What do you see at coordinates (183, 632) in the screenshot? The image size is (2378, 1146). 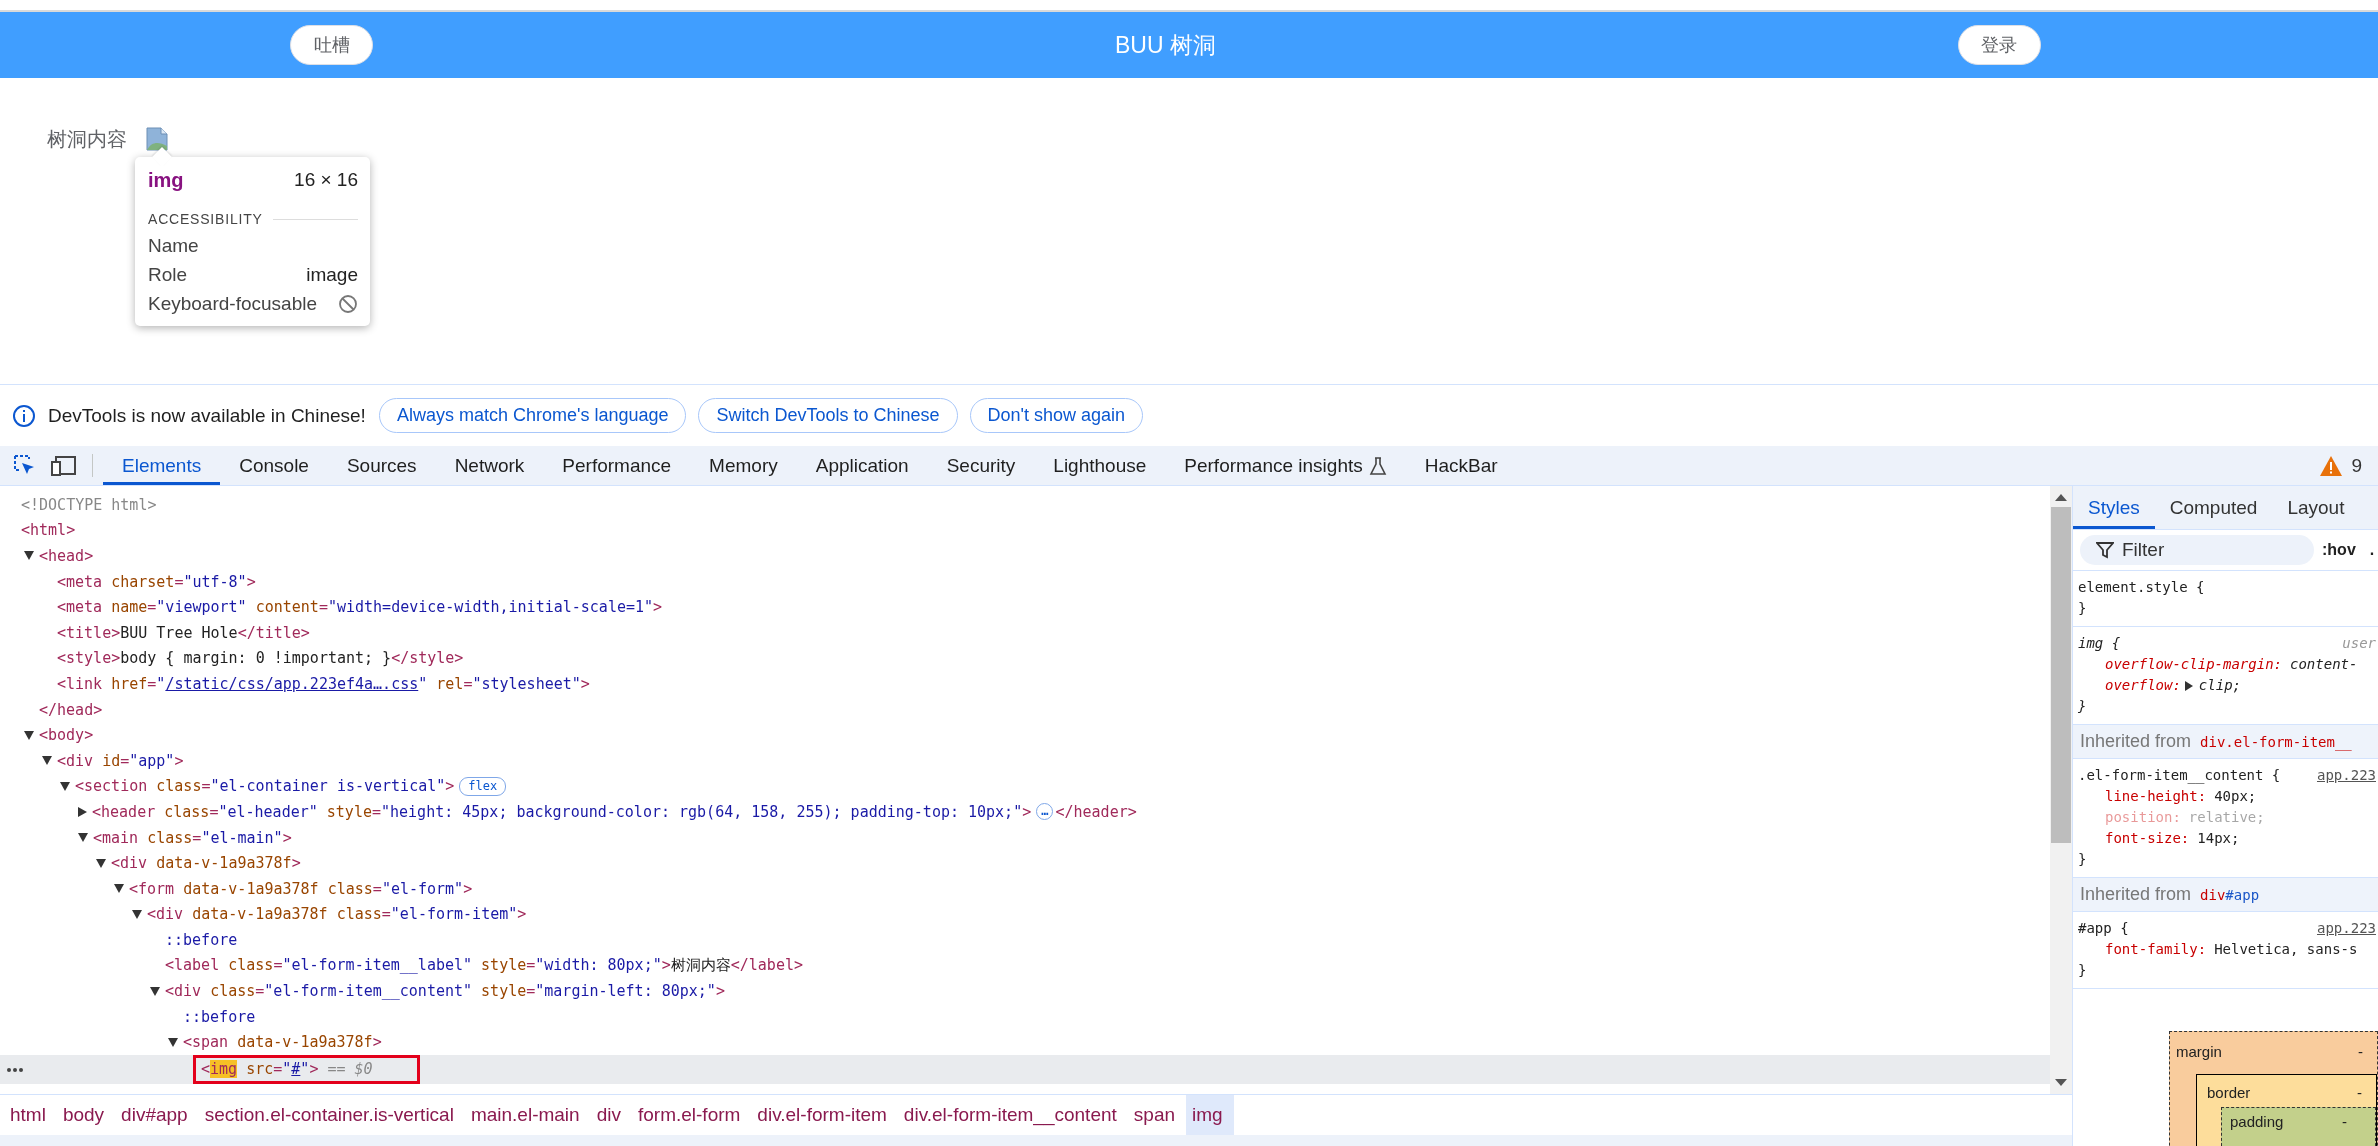 I see `dom-node-line: <title>BUU Tree Hole</title>` at bounding box center [183, 632].